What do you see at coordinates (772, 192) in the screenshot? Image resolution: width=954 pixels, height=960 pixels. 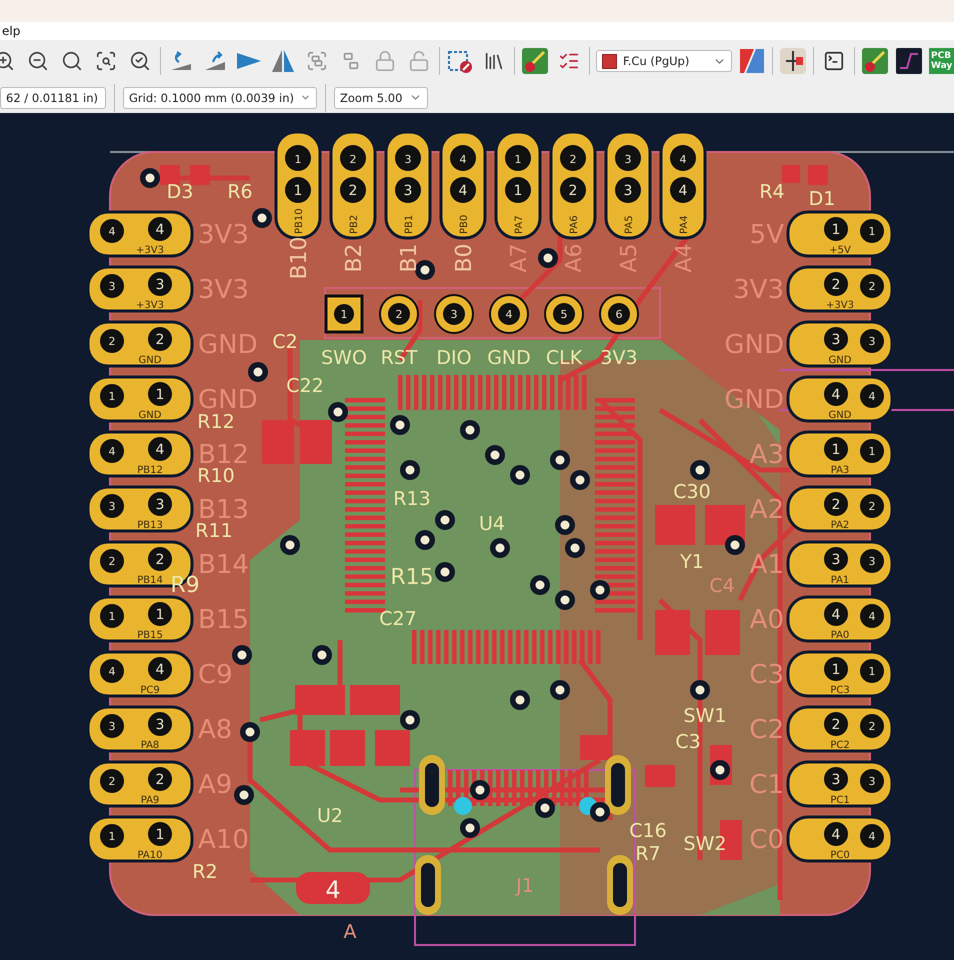 I see `reference-label: R4` at bounding box center [772, 192].